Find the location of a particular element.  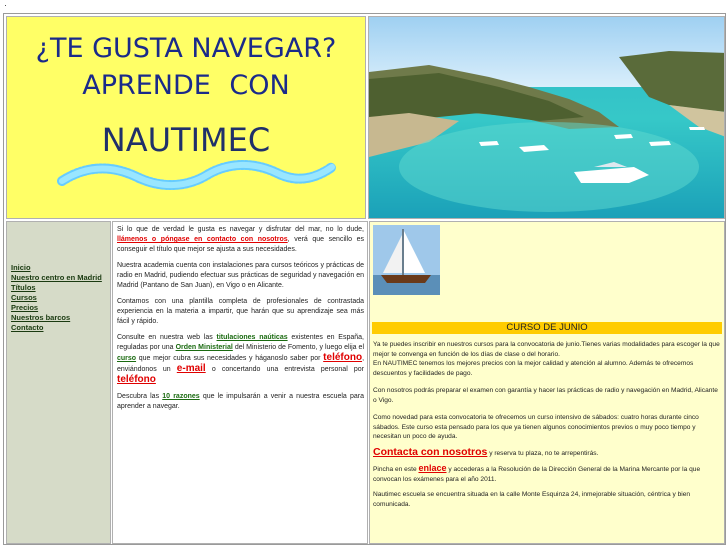

nav-item-inicio: Inicio is located at coordinates (21, 267).